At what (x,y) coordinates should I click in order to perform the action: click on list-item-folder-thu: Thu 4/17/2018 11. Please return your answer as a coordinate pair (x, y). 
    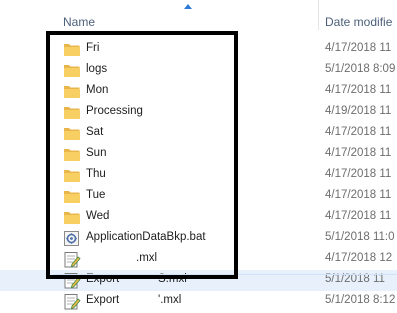
    Looking at the image, I should click on (198, 175).